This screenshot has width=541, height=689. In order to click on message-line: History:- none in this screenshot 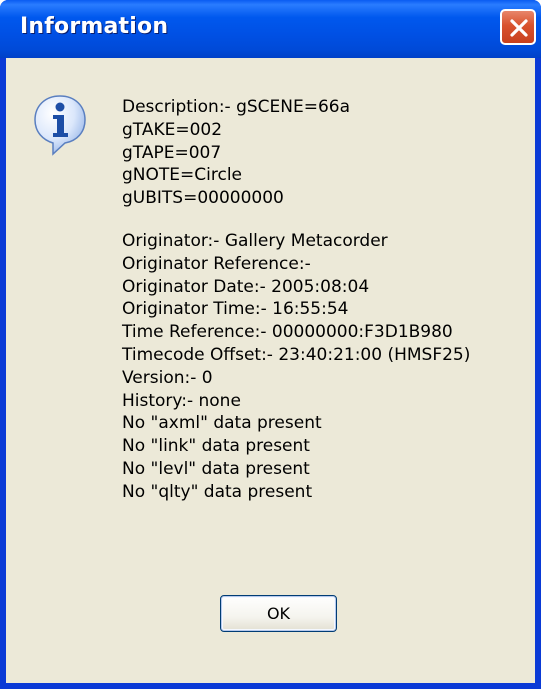, I will do `click(181, 400)`.